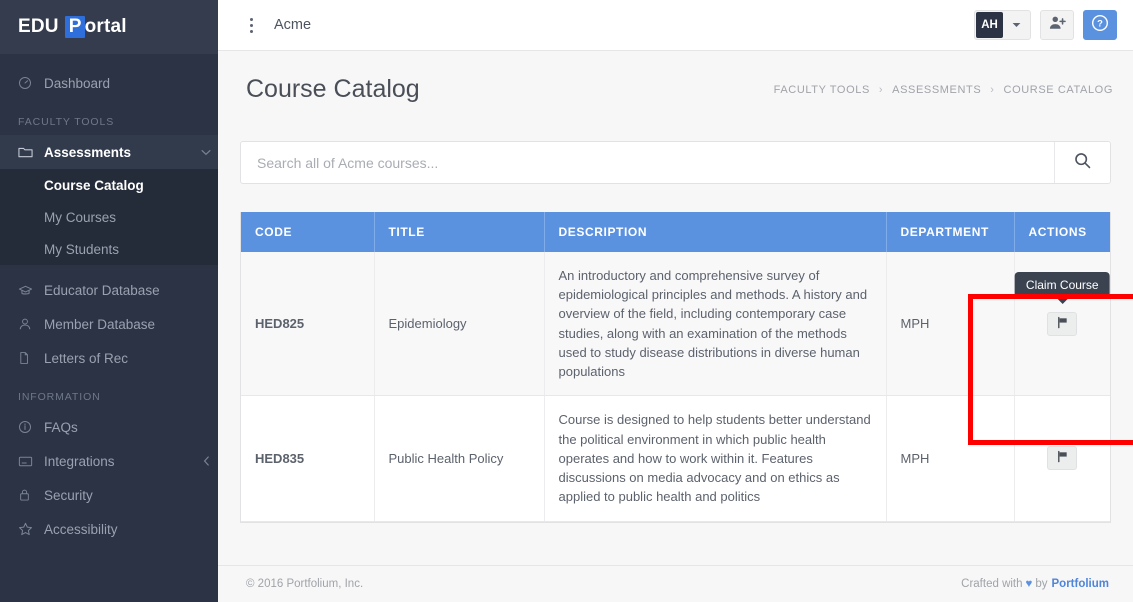 Image resolution: width=1133 pixels, height=602 pixels. I want to click on sidebar-item-letters-of-rec: Letters of Rec, so click(109, 358).